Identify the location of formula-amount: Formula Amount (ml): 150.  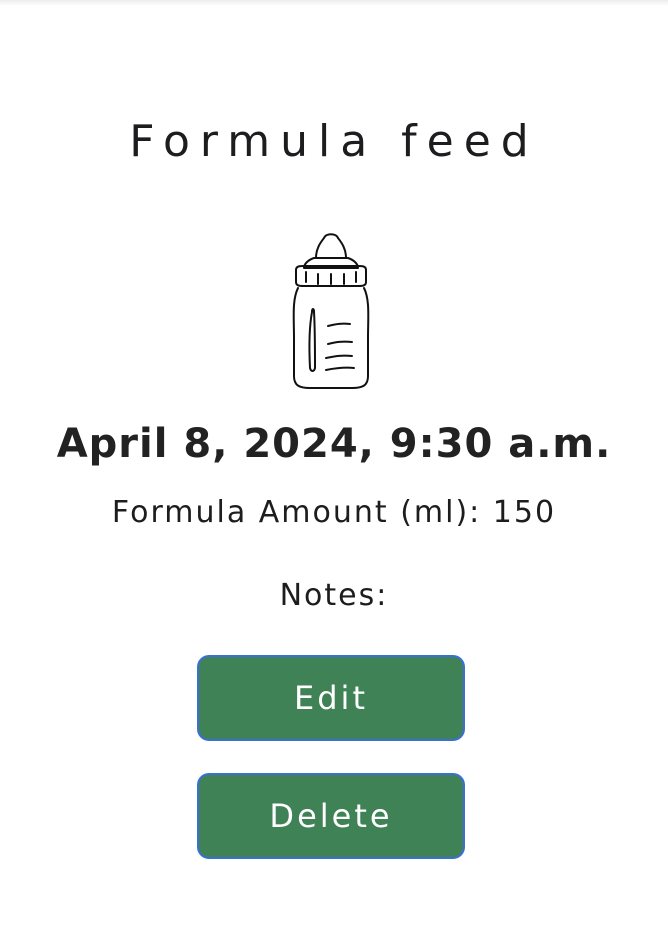
(334, 512).